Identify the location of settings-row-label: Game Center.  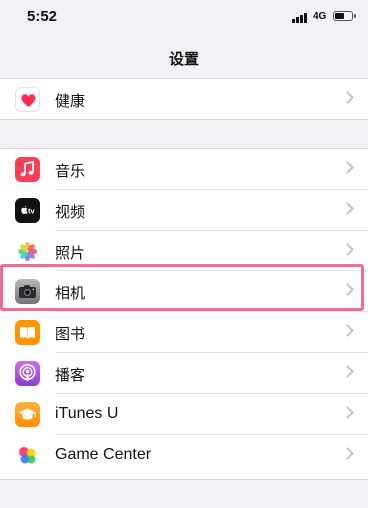
(103, 454).